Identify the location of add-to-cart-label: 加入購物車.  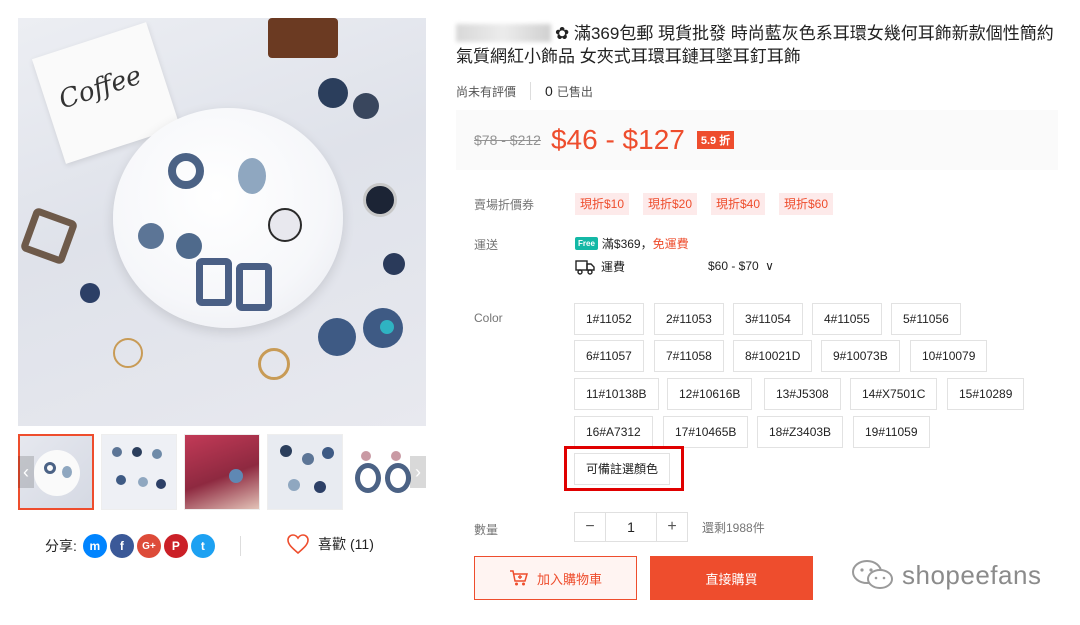
(569, 579).